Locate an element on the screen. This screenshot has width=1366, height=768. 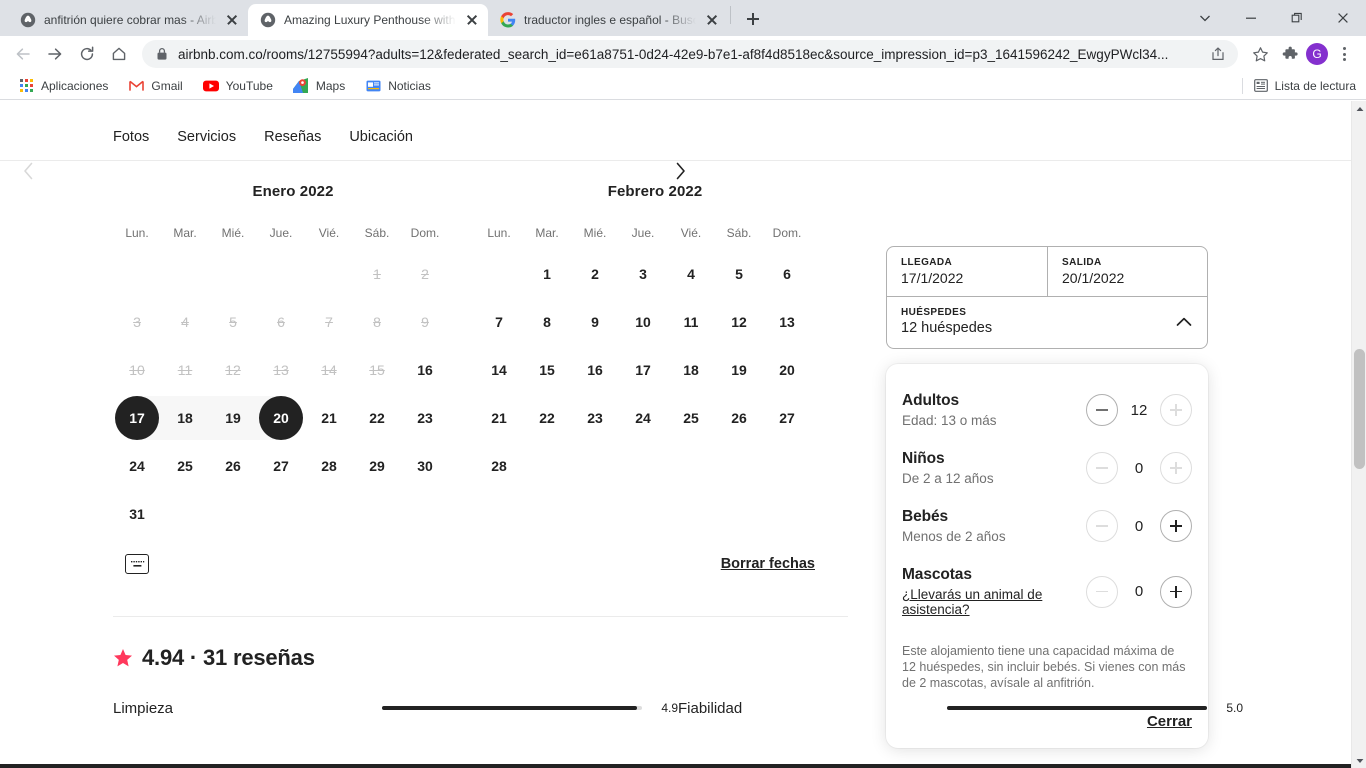
section-nav-fotos: Fotos is located at coordinates (131, 137).